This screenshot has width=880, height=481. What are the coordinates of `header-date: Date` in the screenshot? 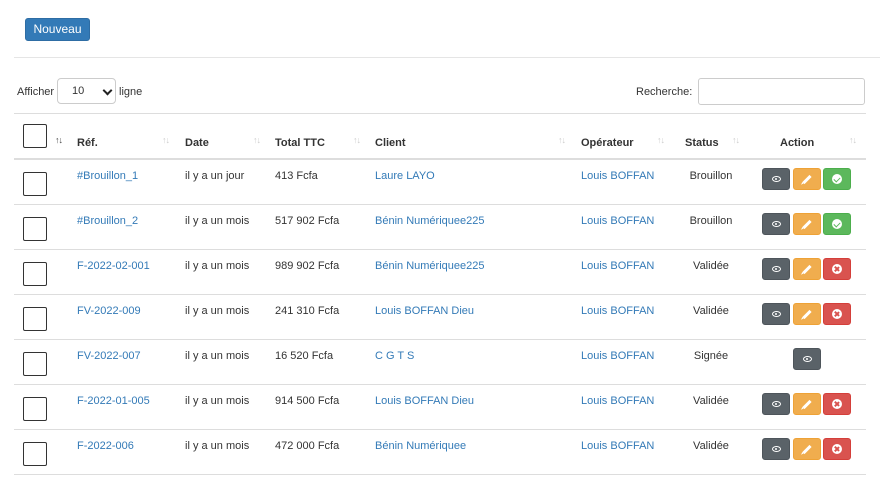 It's located at (197, 143).